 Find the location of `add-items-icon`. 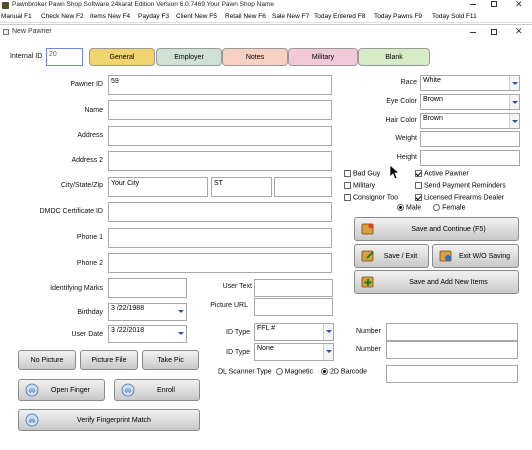

add-items-icon is located at coordinates (367, 282).